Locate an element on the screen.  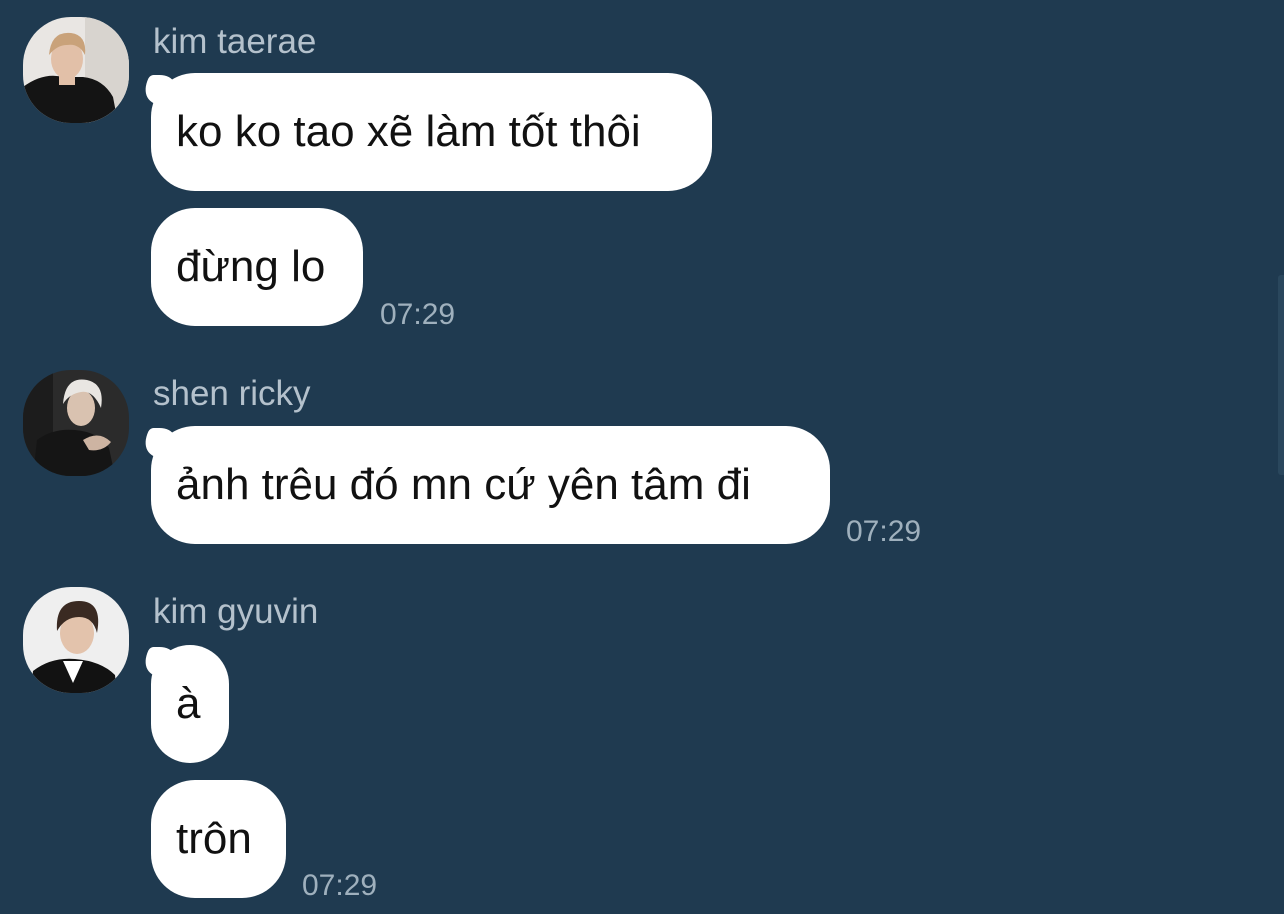
message-bubble: trôn is located at coordinates (218, 839).